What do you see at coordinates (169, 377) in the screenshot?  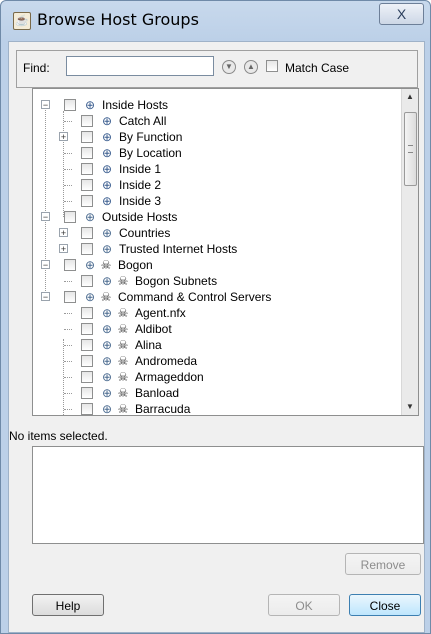 I see `tree-item-label: Armageddon` at bounding box center [169, 377].